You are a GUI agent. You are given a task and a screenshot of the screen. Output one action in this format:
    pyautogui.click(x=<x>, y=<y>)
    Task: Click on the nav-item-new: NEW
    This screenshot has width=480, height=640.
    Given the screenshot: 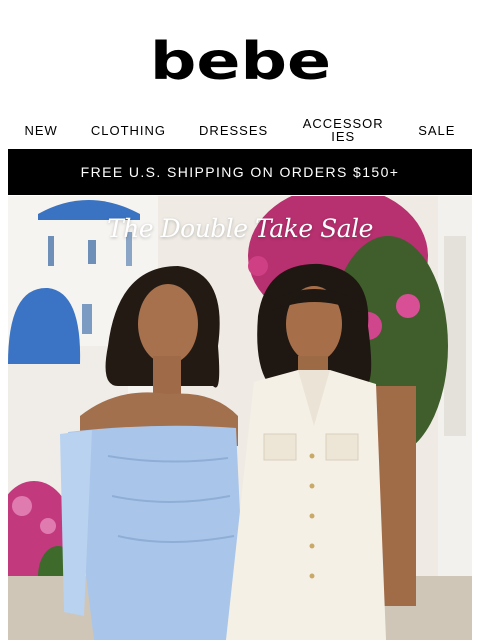 What is the action you would take?
    pyautogui.click(x=41, y=130)
    